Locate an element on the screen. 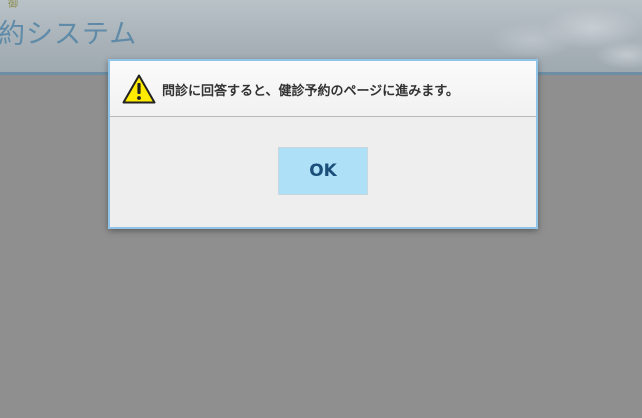 Image resolution: width=642 pixels, height=418 pixels. warning-icon is located at coordinates (139, 89).